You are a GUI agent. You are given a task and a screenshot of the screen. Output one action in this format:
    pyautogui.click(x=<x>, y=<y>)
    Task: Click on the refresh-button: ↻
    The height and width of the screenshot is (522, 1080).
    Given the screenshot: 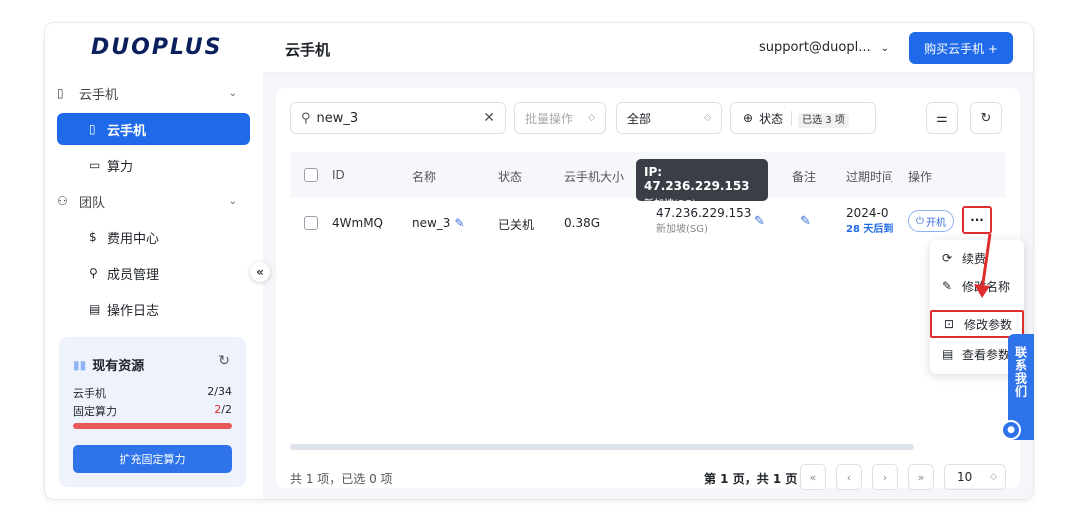 What is the action you would take?
    pyautogui.click(x=986, y=118)
    